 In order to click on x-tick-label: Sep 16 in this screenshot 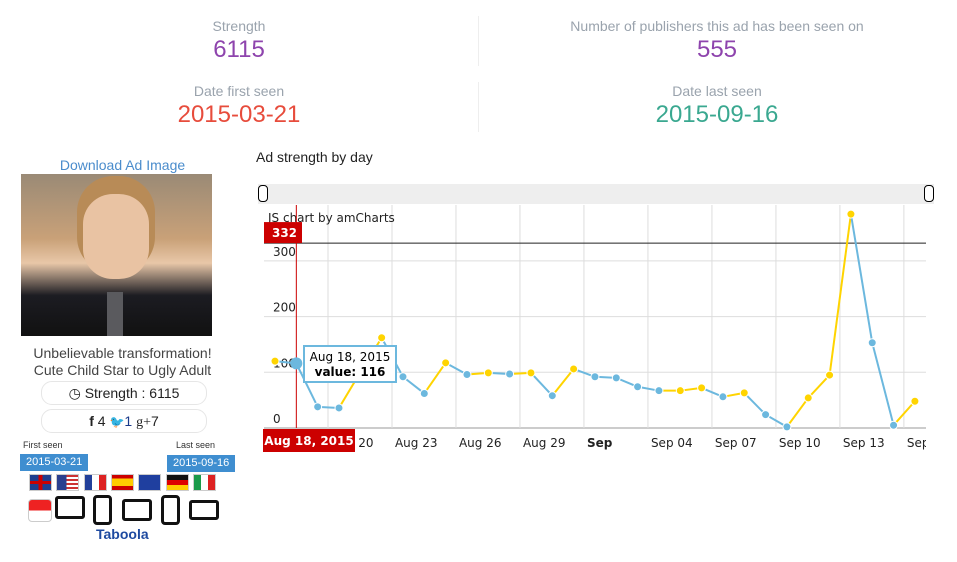, I will do `click(928, 443)`.